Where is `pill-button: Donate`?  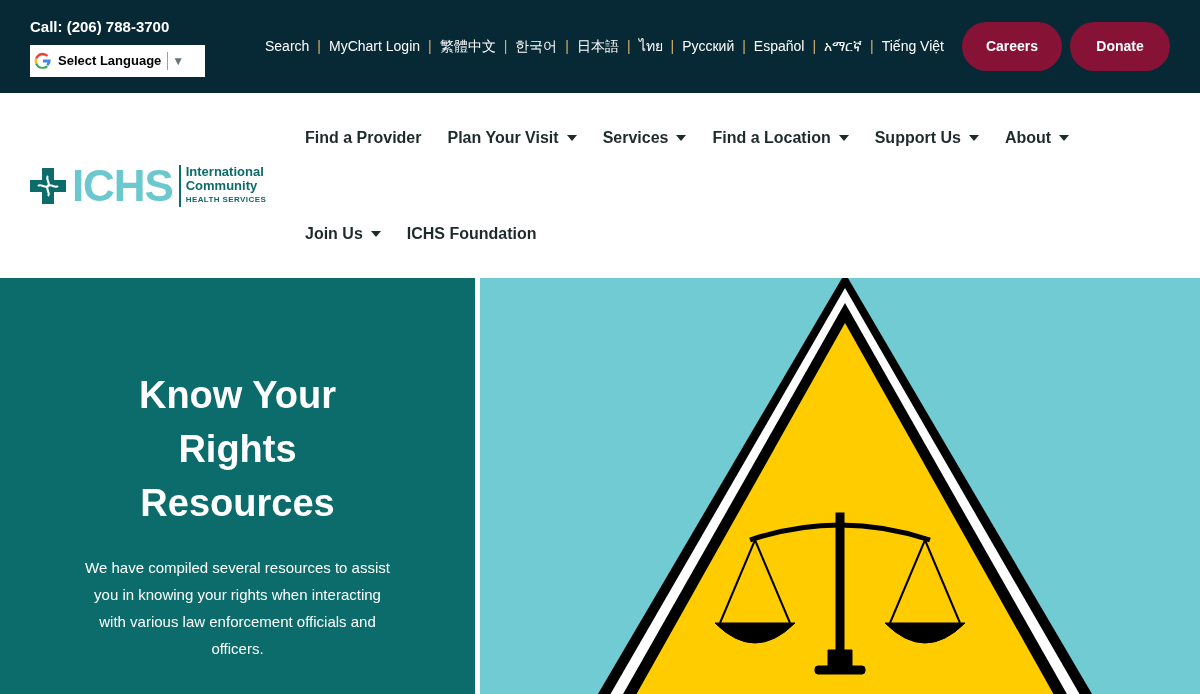 pill-button: Donate is located at coordinates (1120, 46).